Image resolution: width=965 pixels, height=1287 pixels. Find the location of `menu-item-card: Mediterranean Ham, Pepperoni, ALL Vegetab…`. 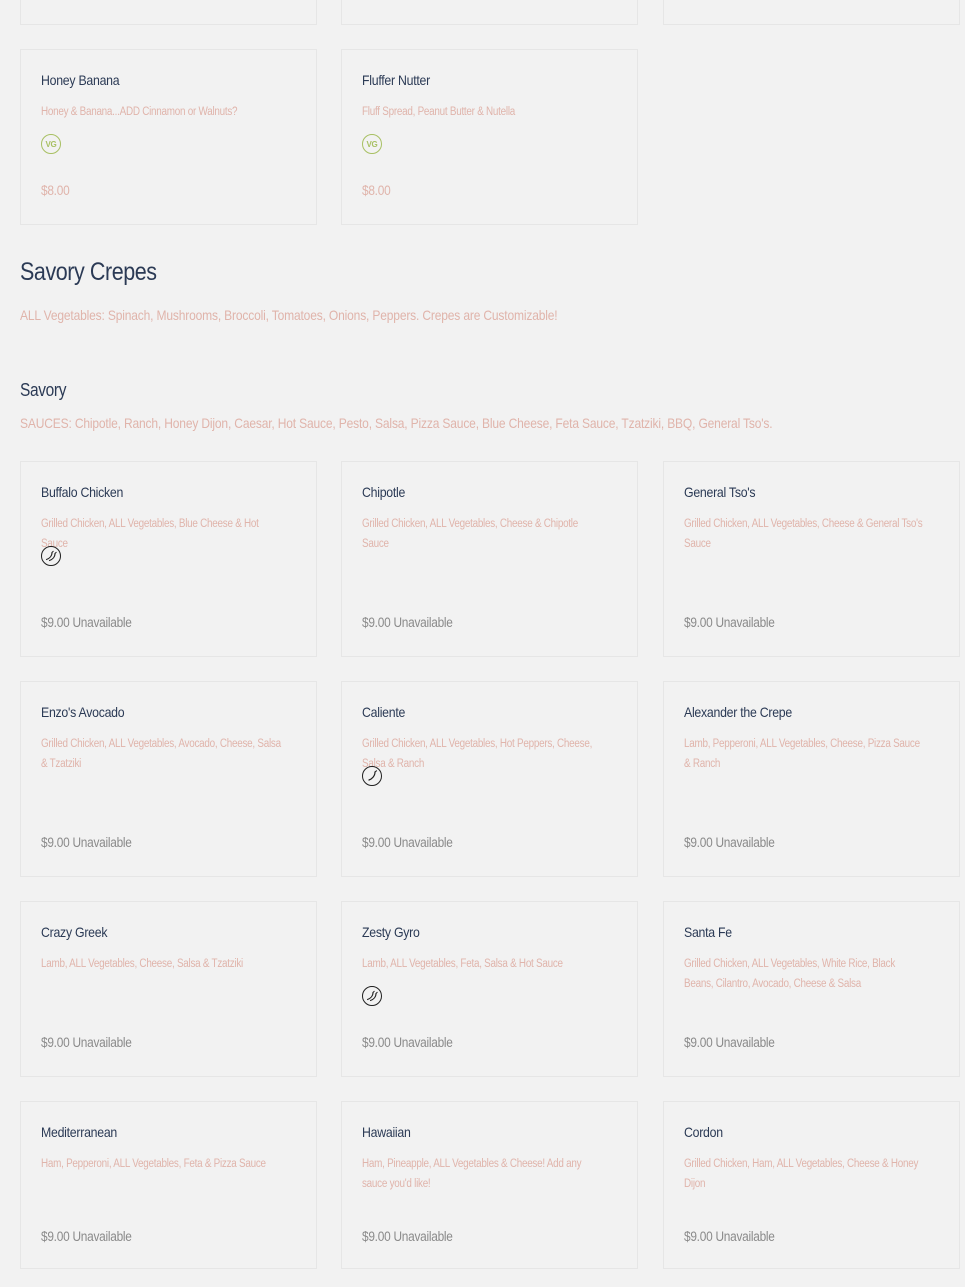

menu-item-card: Mediterranean Ham, Pepperoni, ALL Vegetab… is located at coordinates (168, 1185).